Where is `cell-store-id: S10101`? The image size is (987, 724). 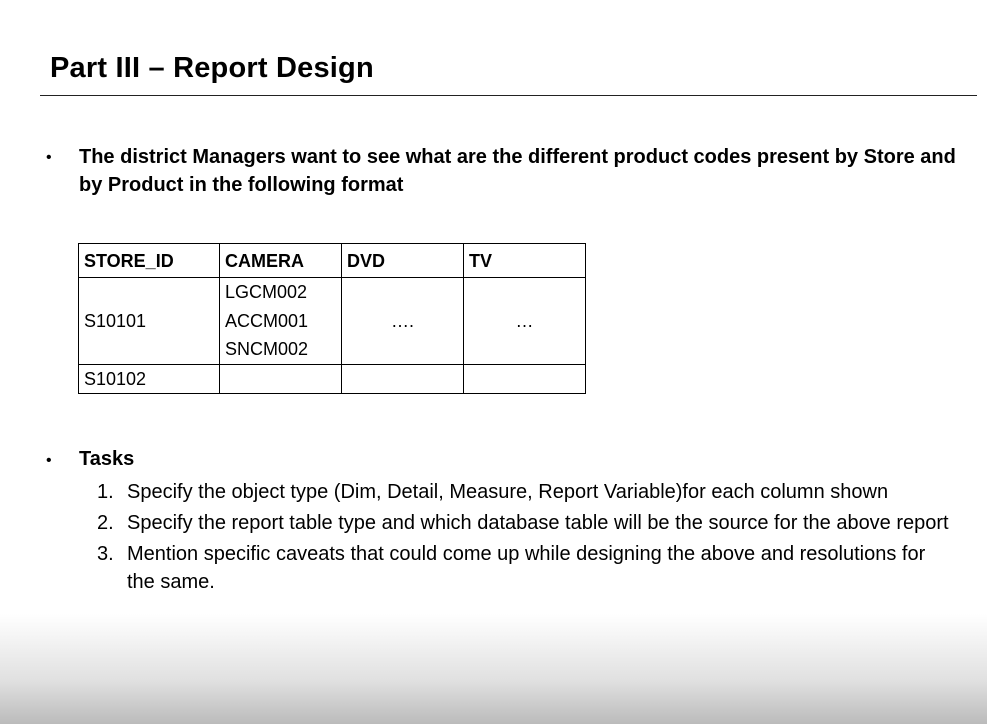 cell-store-id: S10101 is located at coordinates (149, 321).